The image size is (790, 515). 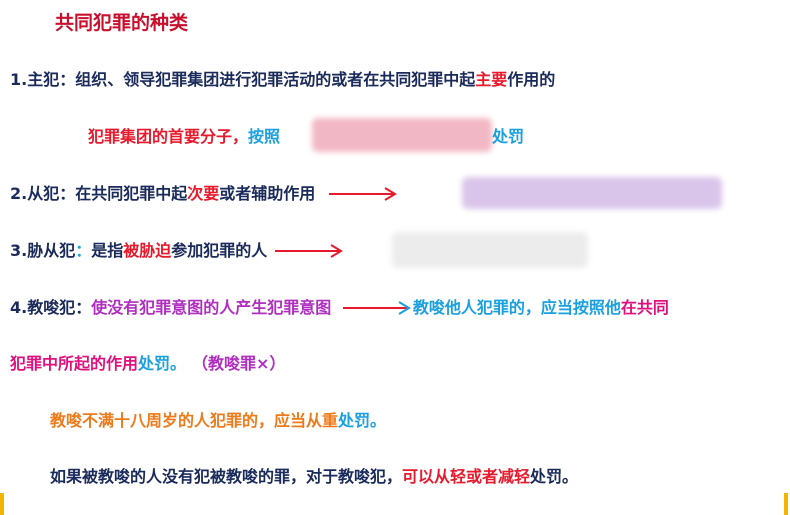 What do you see at coordinates (107, 250) in the screenshot?
I see `coerced-middle: 是指` at bounding box center [107, 250].